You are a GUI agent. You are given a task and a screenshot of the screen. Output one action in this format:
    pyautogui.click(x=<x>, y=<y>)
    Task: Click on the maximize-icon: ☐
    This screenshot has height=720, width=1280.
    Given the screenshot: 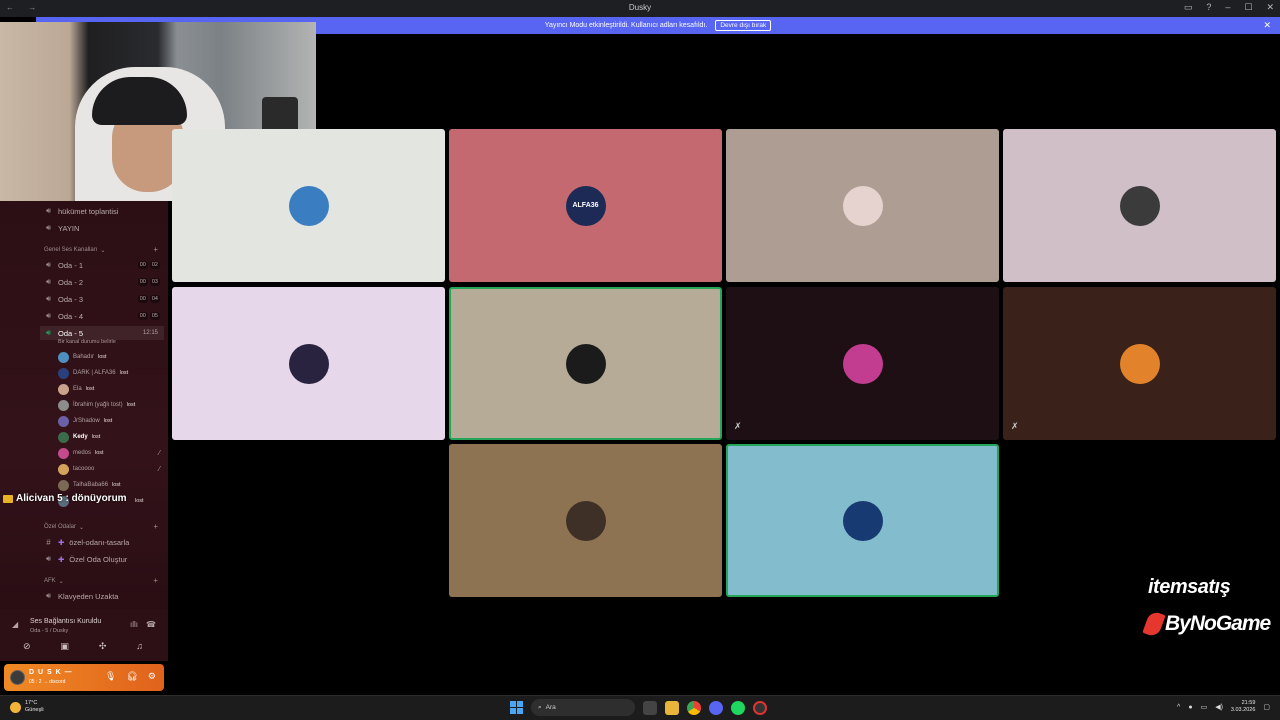 What is the action you would take?
    pyautogui.click(x=1248, y=7)
    